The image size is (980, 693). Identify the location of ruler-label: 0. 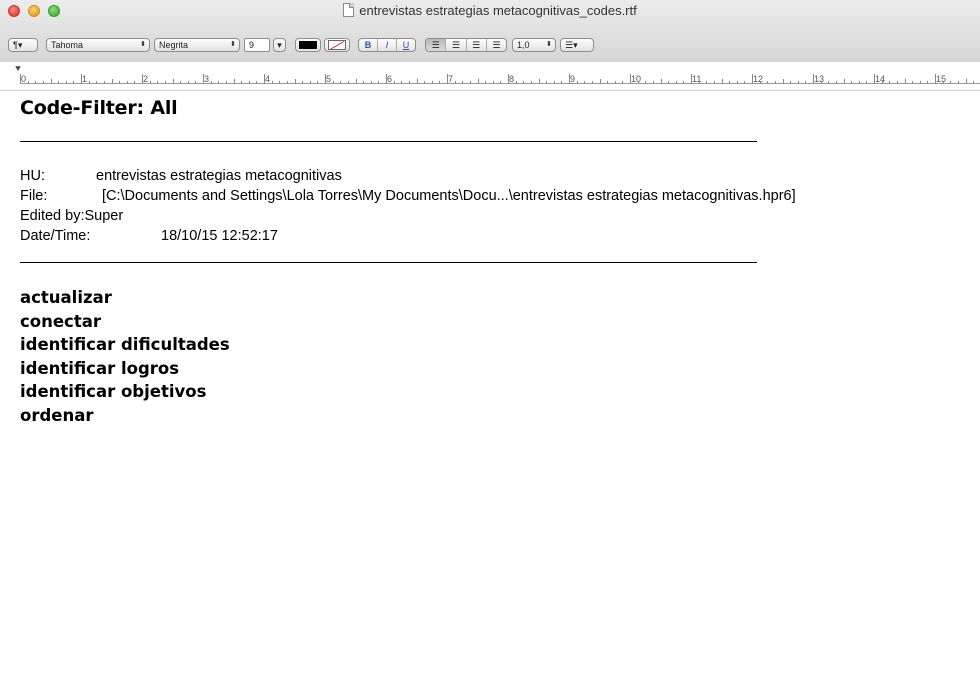
(24, 79).